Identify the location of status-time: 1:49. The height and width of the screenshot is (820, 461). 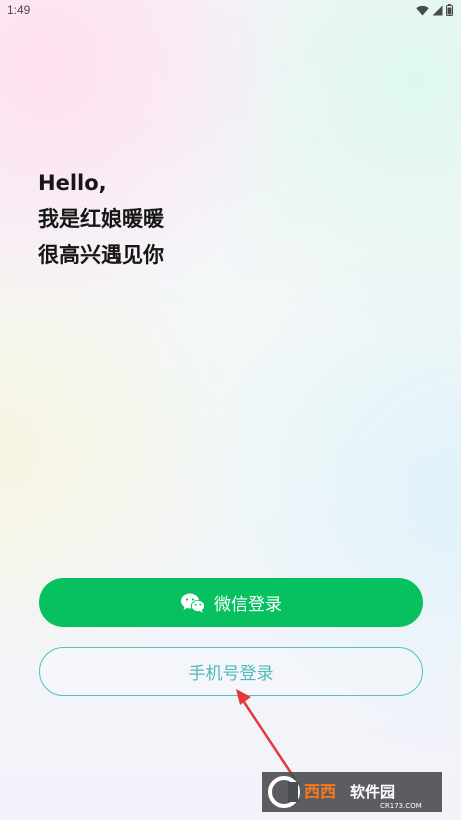
(19, 10).